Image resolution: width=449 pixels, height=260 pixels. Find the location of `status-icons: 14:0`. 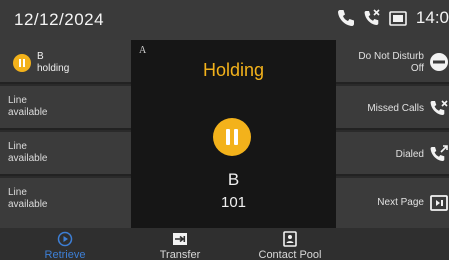

status-icons: 14:0 is located at coordinates (392, 18).